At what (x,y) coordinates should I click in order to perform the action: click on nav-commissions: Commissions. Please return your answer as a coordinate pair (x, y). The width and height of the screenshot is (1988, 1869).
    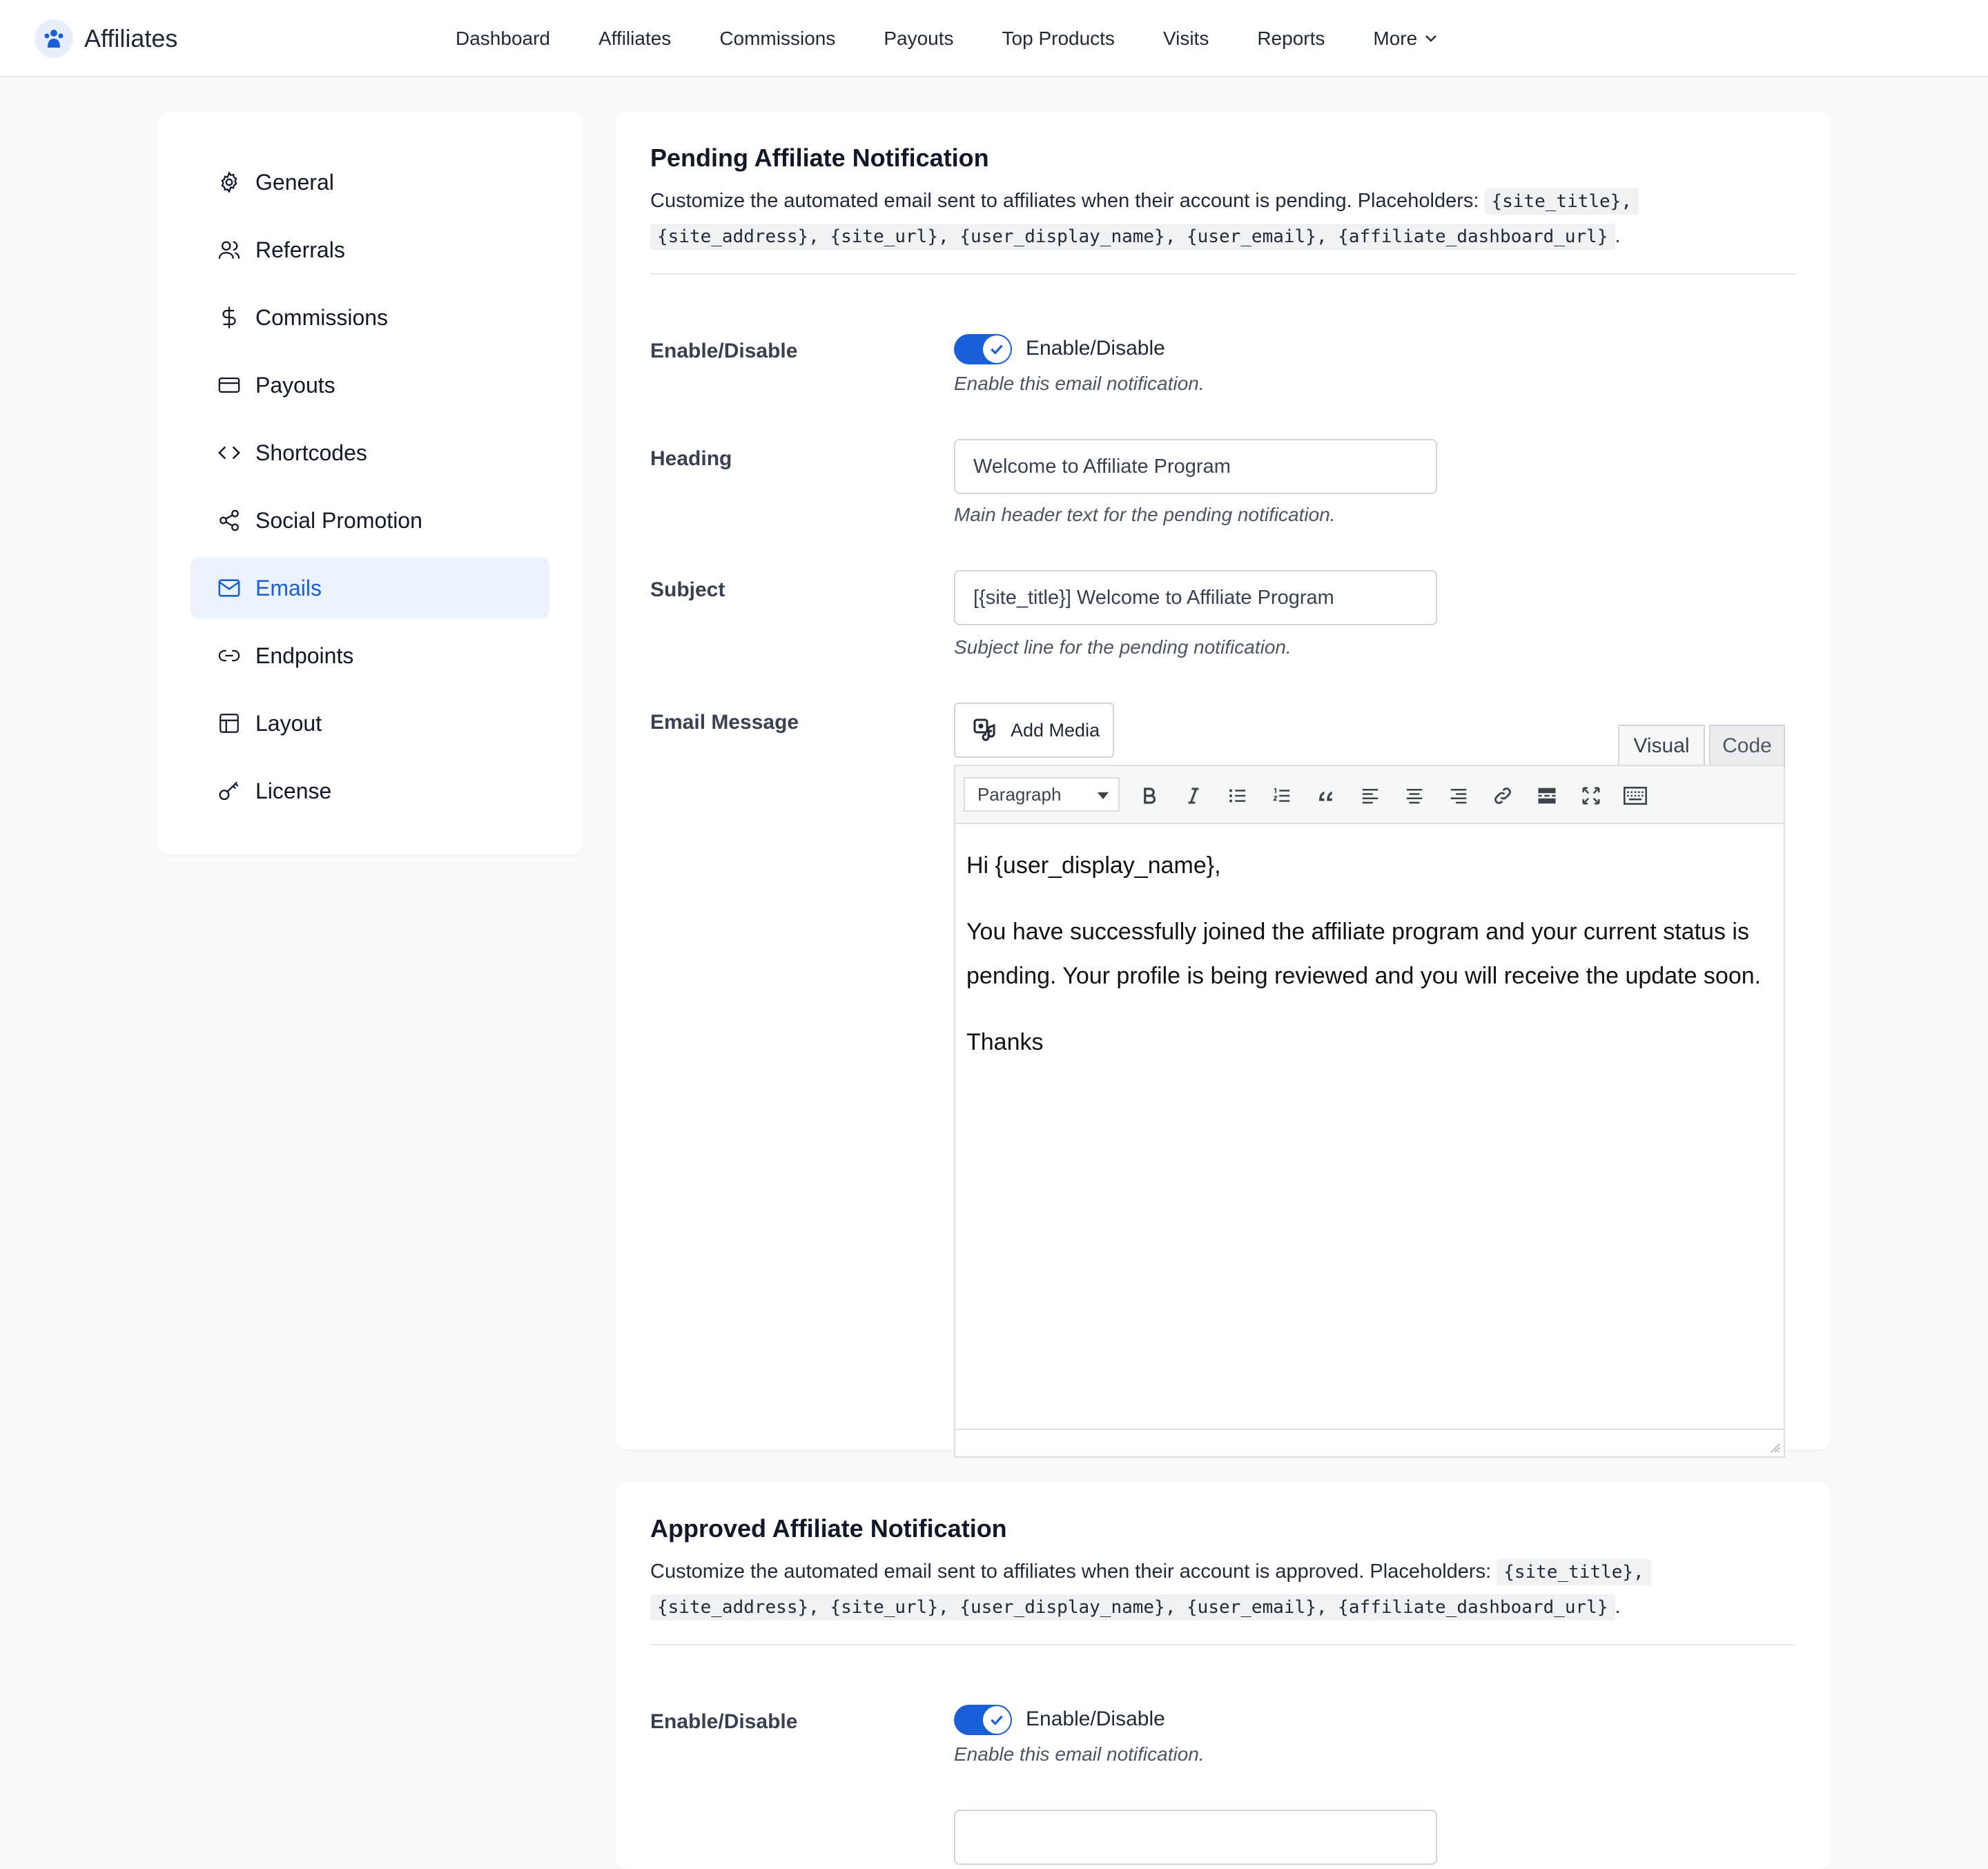
    Looking at the image, I should click on (777, 39).